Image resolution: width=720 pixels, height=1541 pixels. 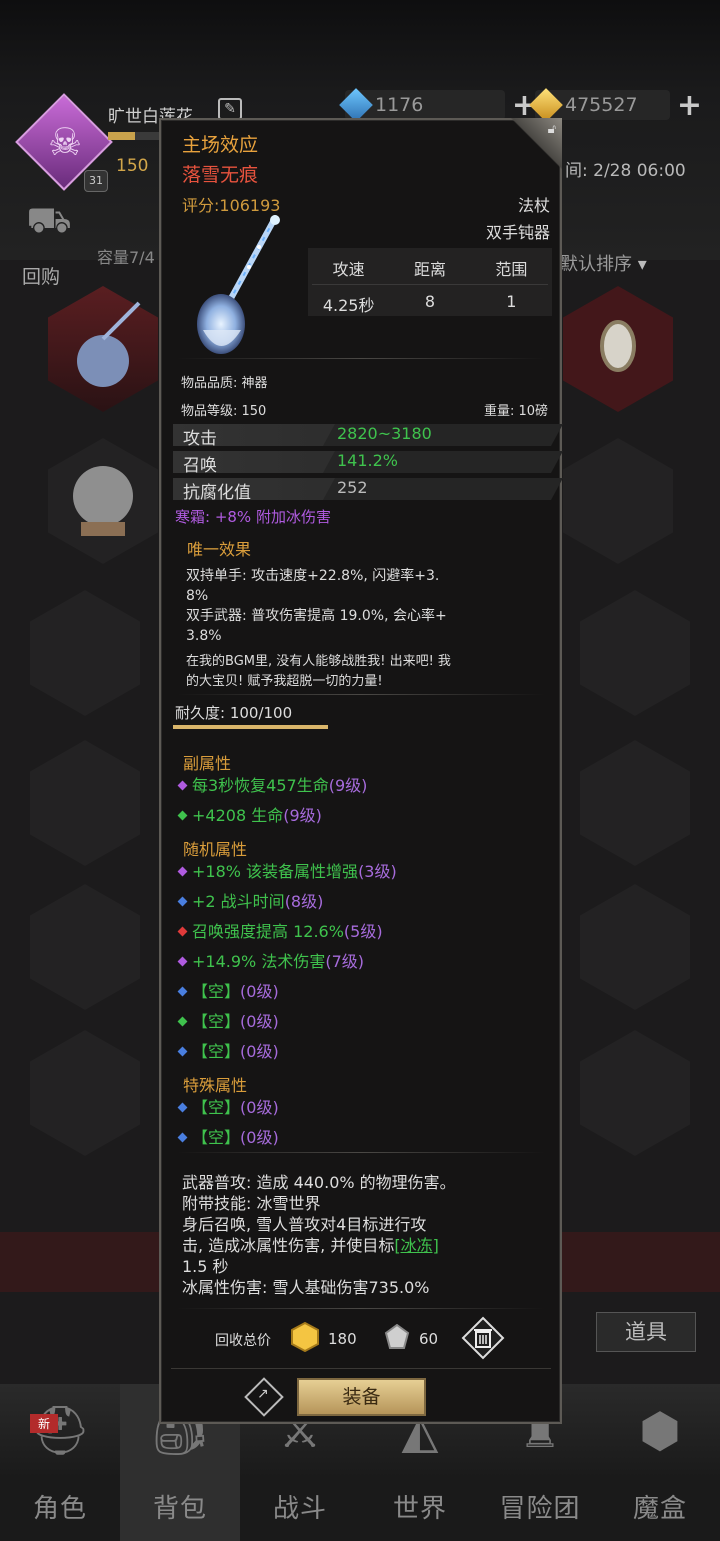 I want to click on skill-line: 冰属性伤害: 雪人基础伤害735.0%, so click(x=306, y=1287).